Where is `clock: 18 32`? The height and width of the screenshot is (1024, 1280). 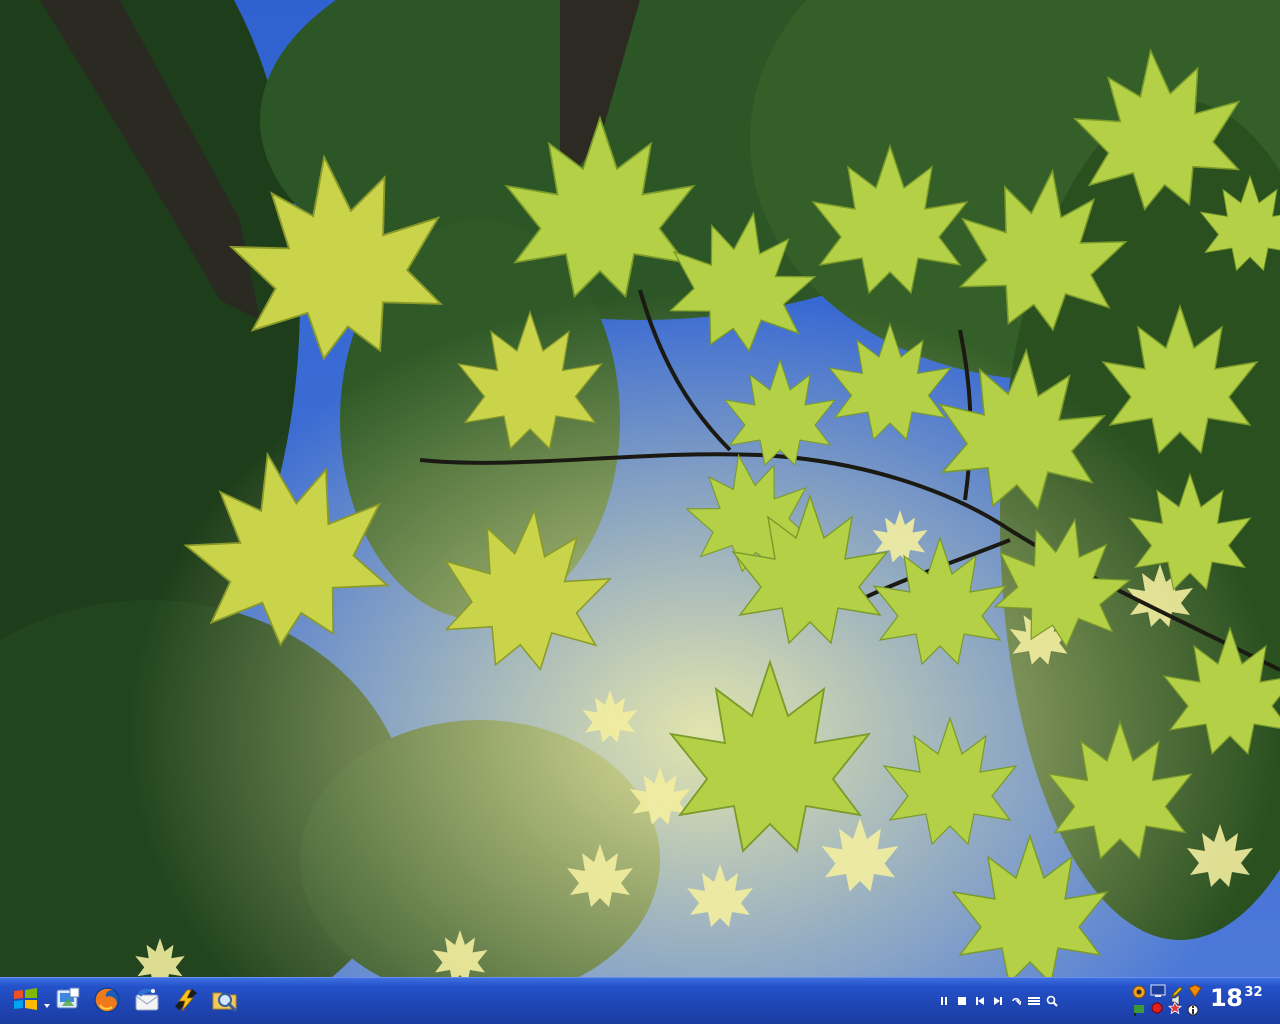
clock: 18 32 is located at coordinates (1236, 998).